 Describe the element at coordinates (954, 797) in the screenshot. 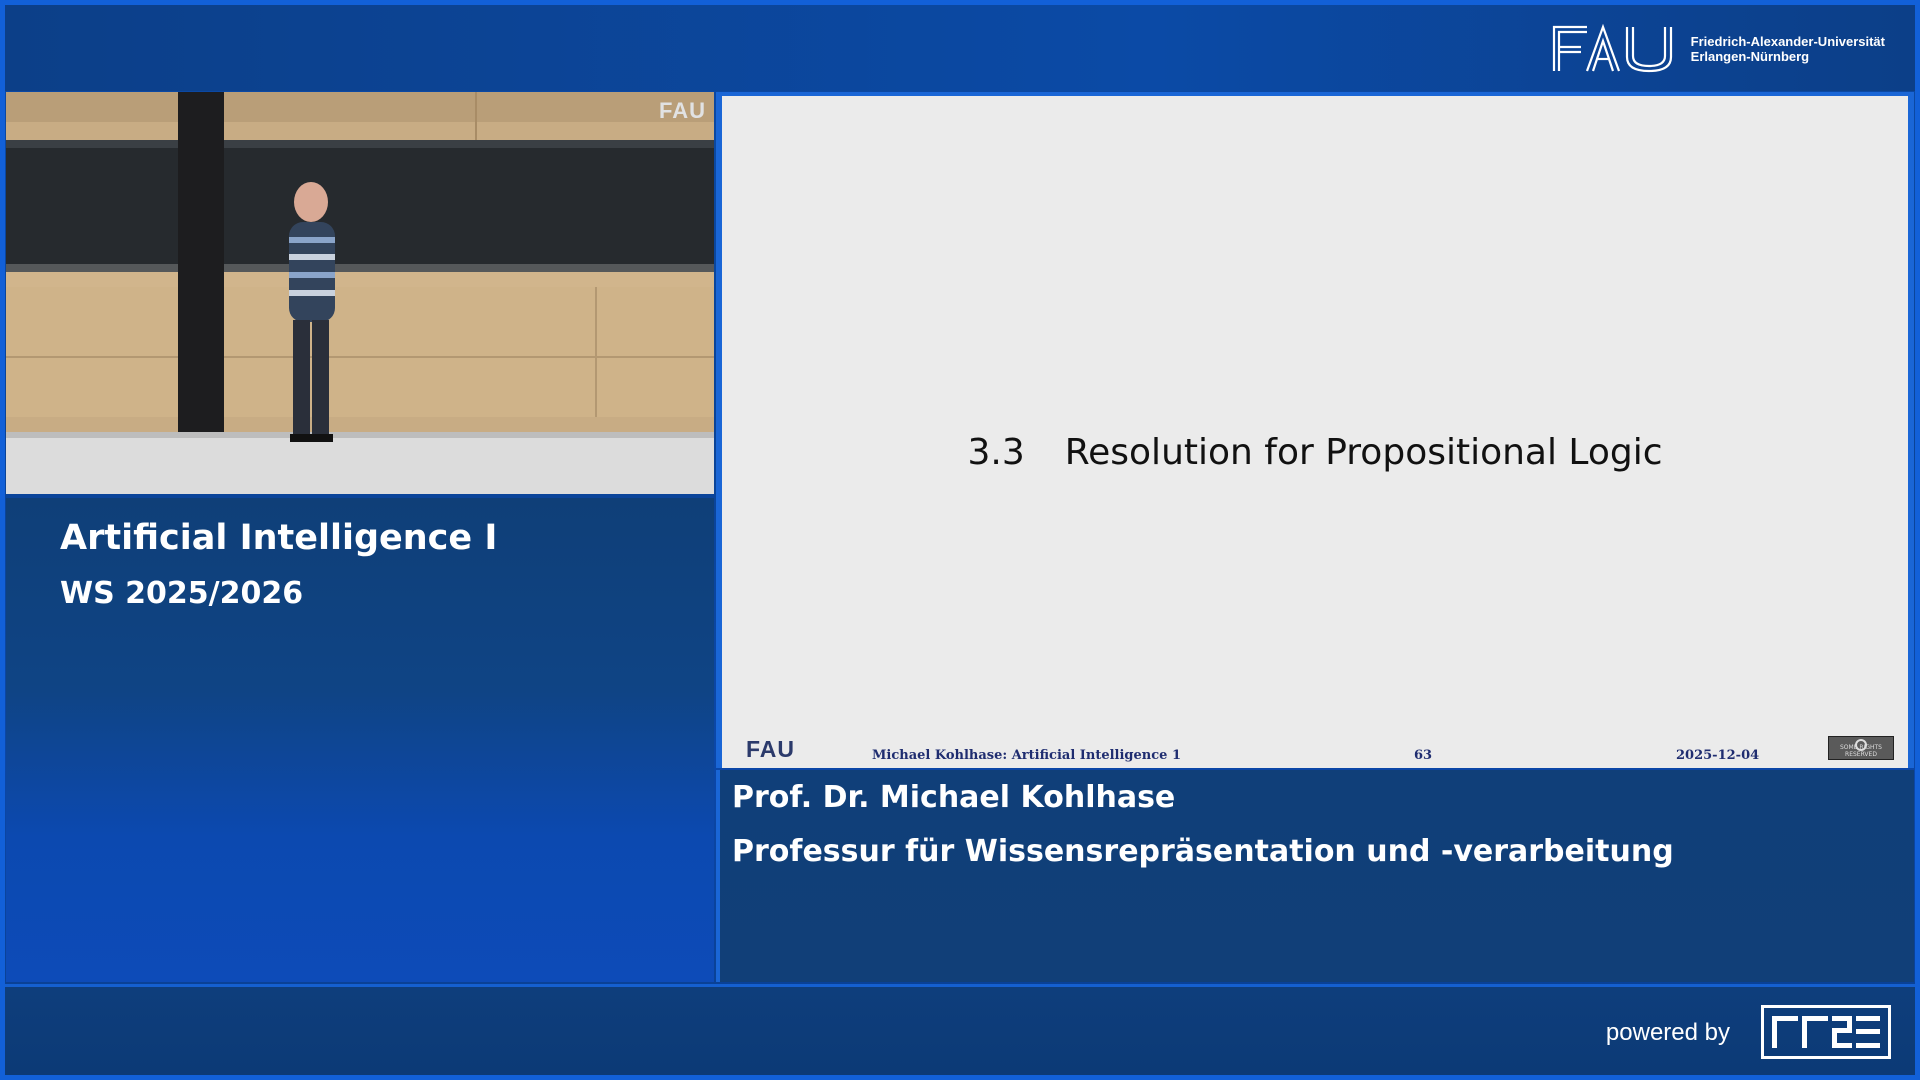

I see `speaker-name: Prof. Dr. Michael Kohlhase` at that location.